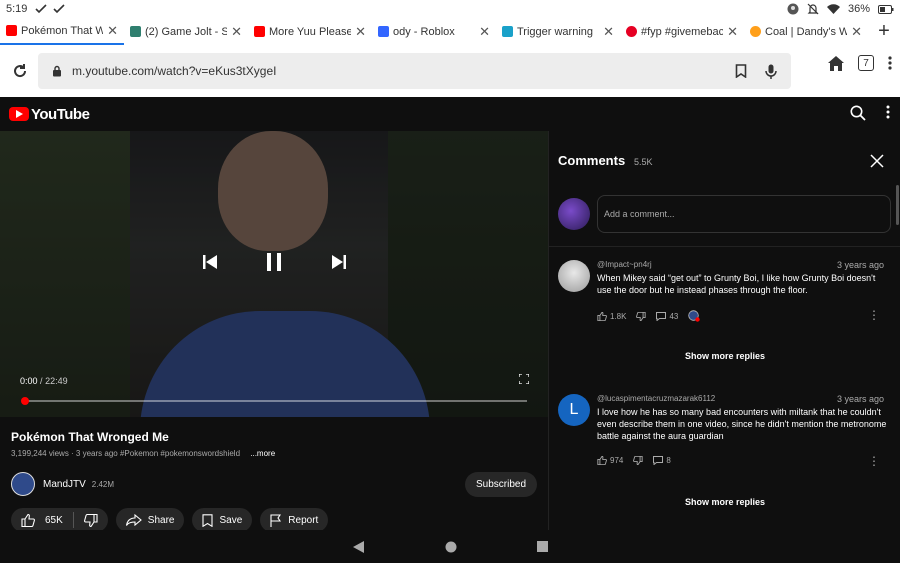  I want to click on comment-time: 3 years ago, so click(860, 265).